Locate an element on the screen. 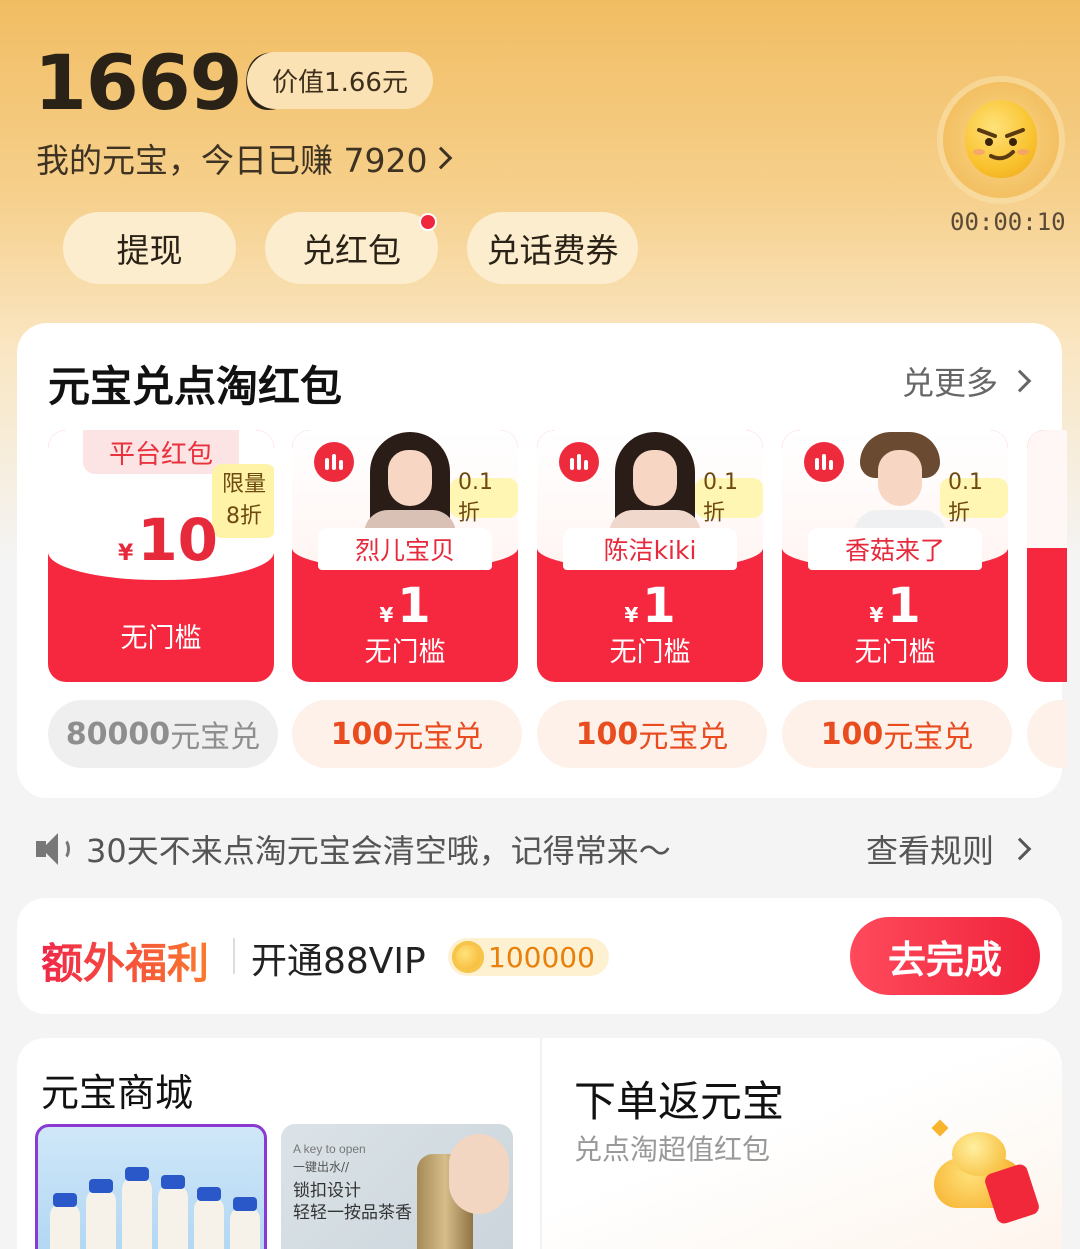 The height and width of the screenshot is (1249, 1080). streamer-red-packet-partial is located at coordinates (1047, 556).